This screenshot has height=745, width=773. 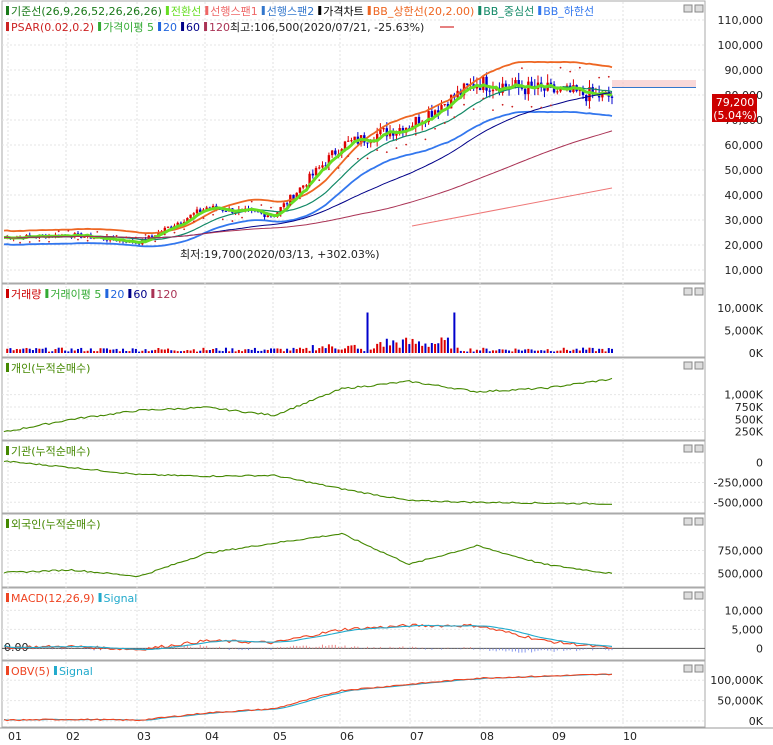 I want to click on x-axis-month-label: 06, so click(x=347, y=736).